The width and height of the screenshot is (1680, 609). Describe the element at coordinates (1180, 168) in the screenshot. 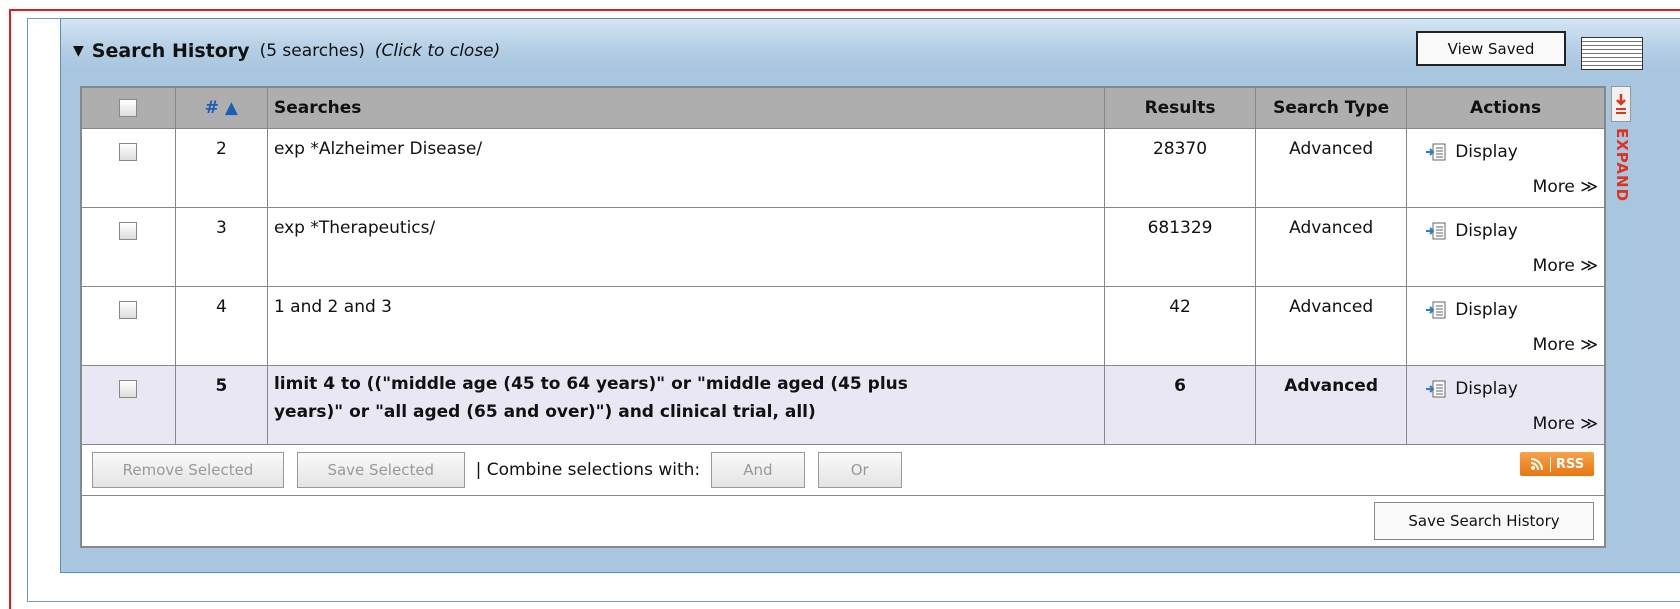

I see `result-count: 28370` at that location.